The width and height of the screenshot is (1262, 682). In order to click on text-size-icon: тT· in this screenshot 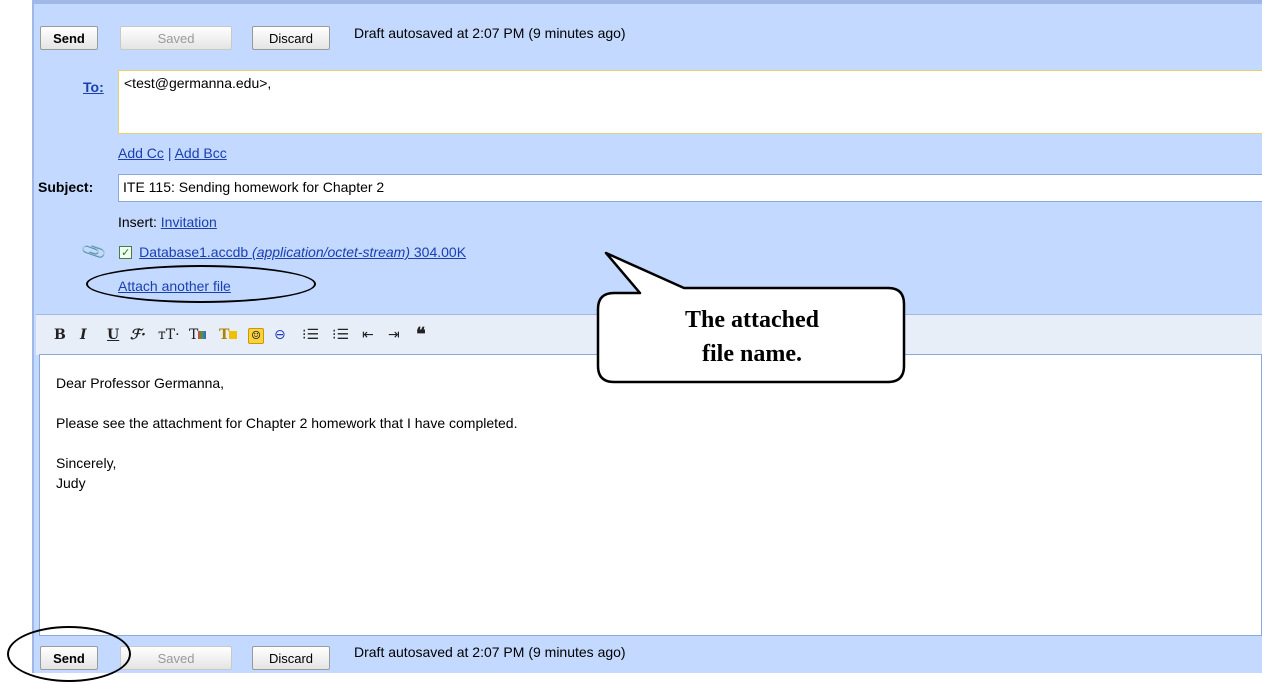, I will do `click(169, 336)`.